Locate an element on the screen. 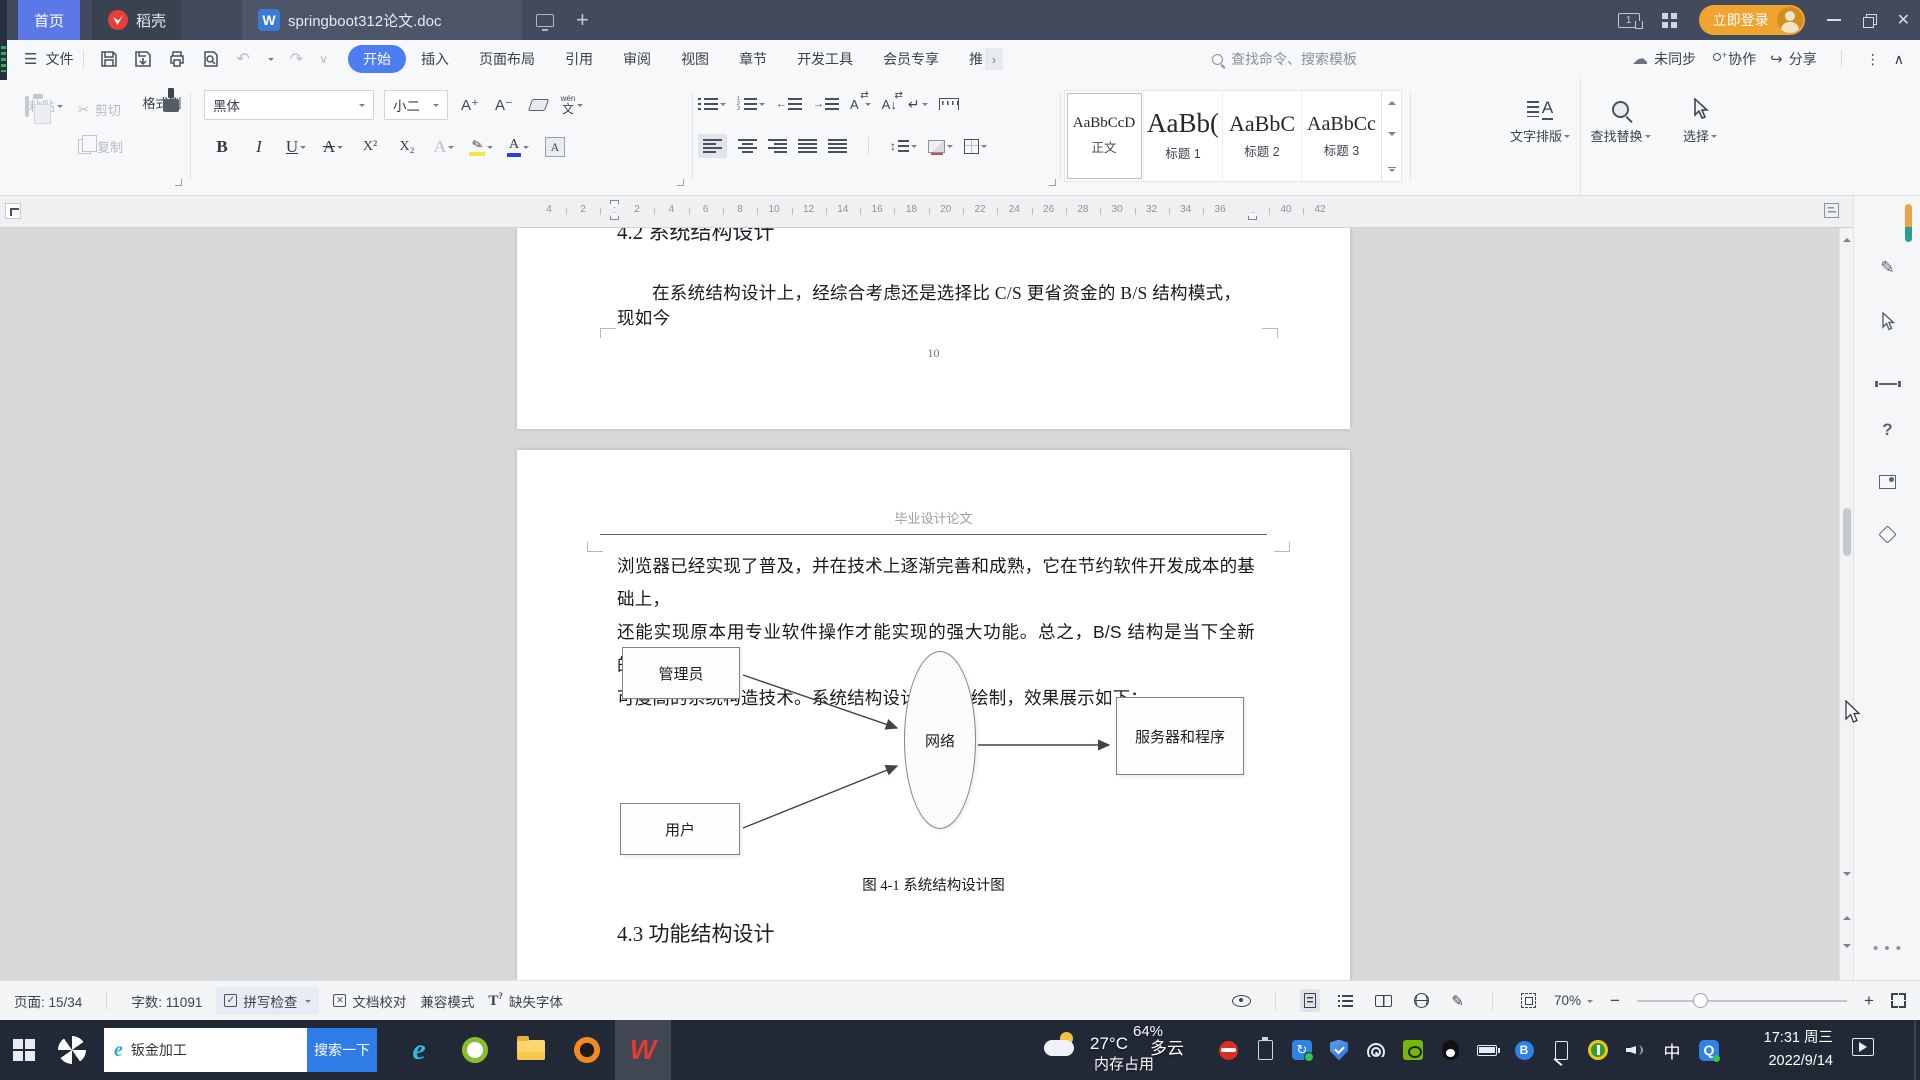  tray-wifi-icon is located at coordinates (1376, 1050).